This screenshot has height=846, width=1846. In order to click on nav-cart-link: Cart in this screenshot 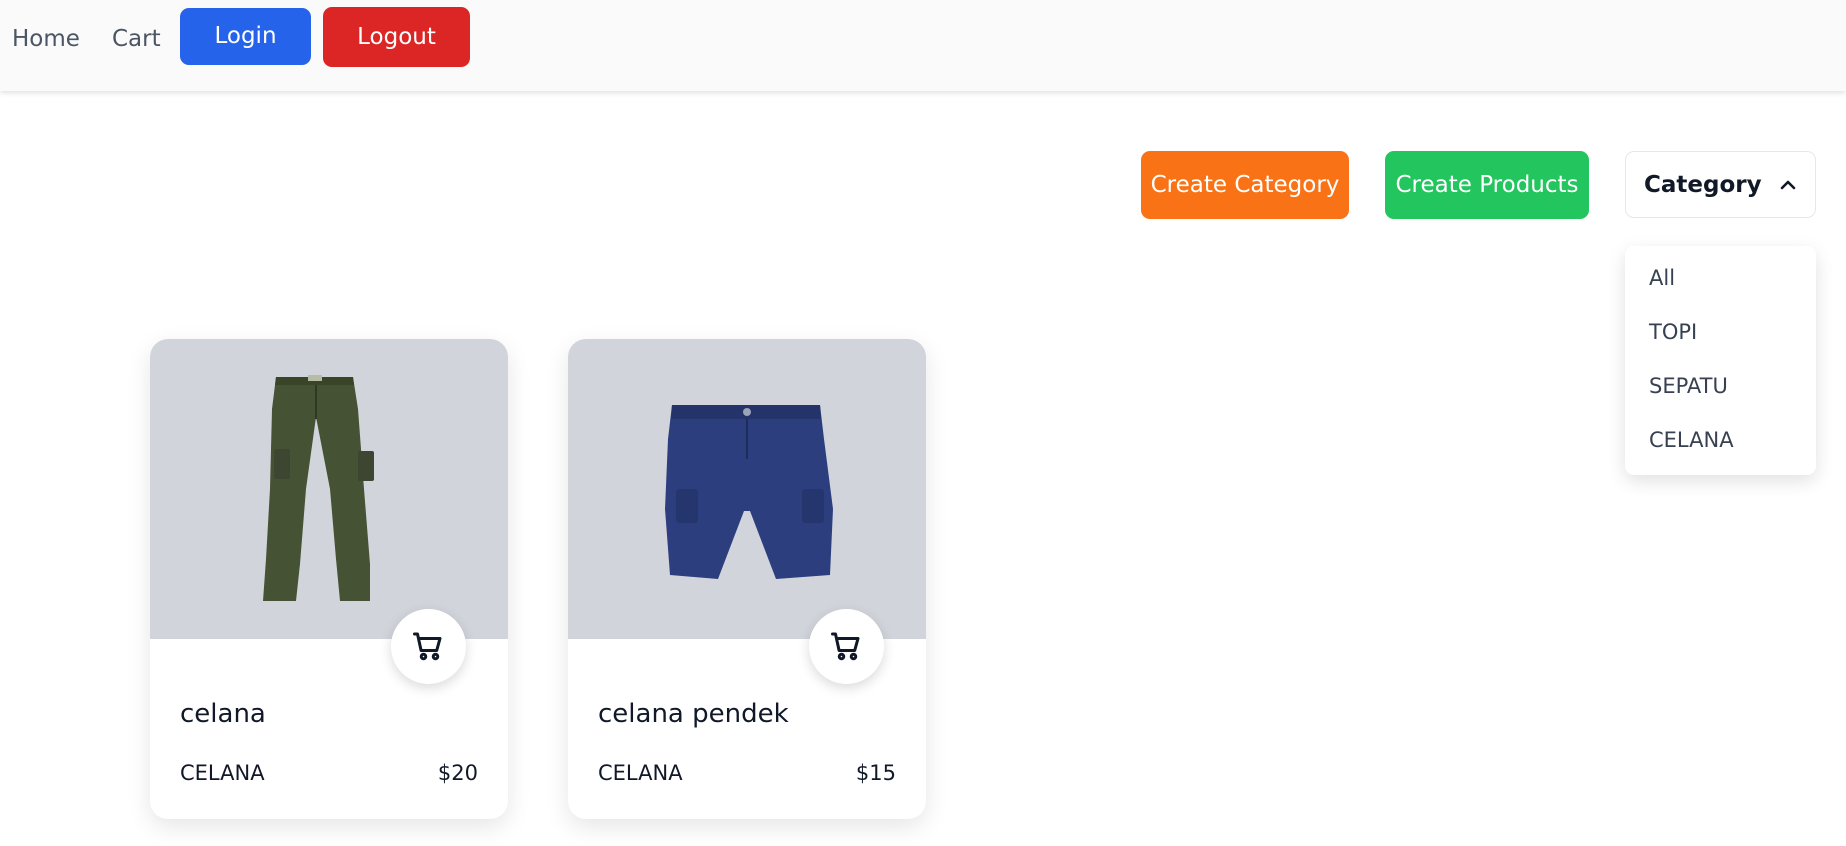, I will do `click(136, 39)`.